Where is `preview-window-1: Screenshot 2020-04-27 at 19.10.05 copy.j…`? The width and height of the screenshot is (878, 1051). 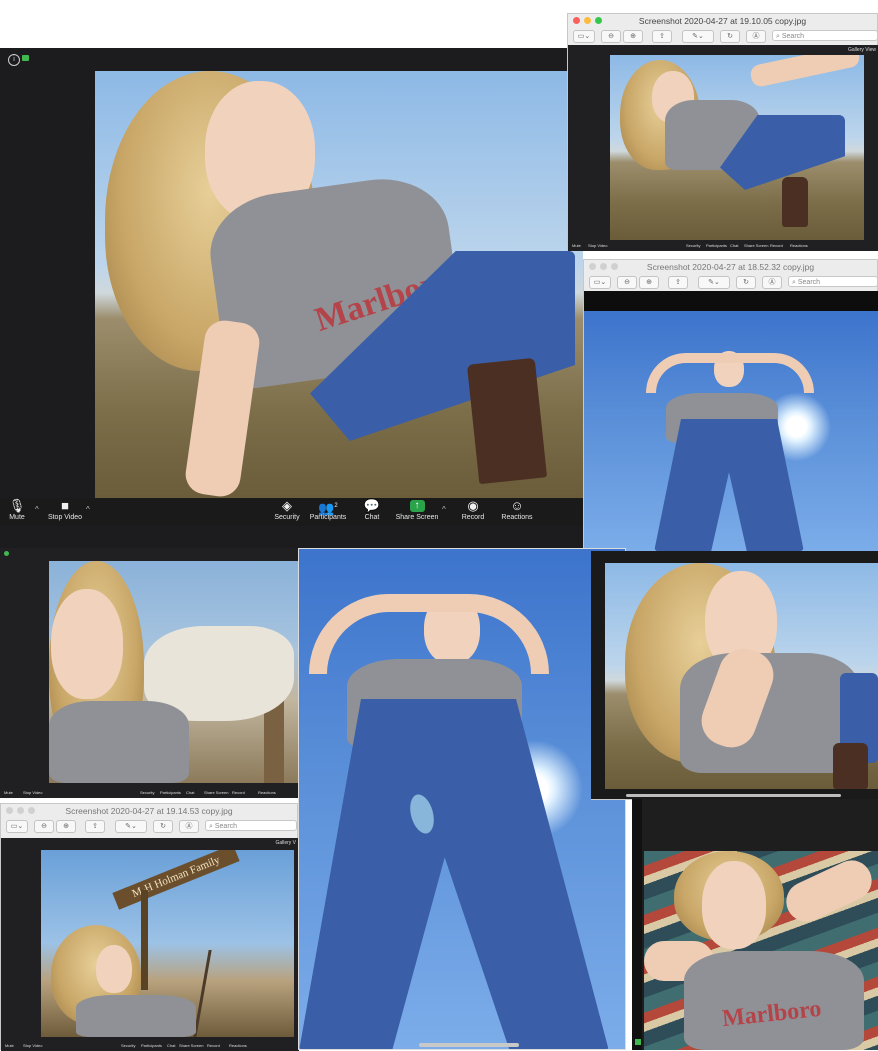 preview-window-1: Screenshot 2020-04-27 at 19.10.05 copy.j… is located at coordinates (722, 132).